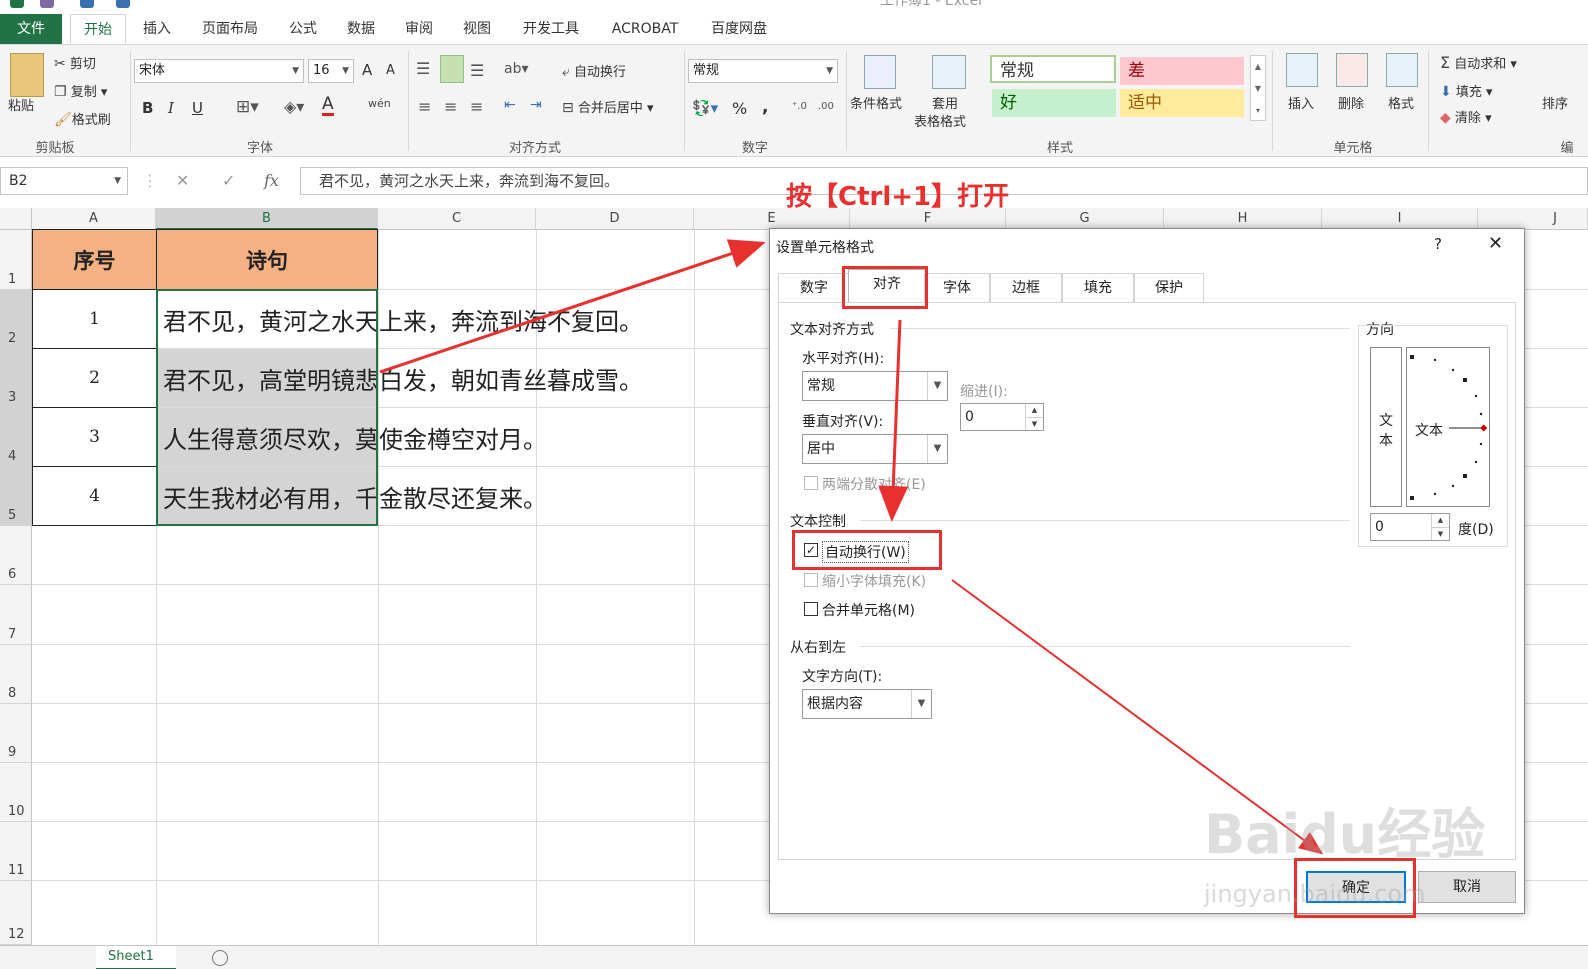  What do you see at coordinates (1053, 69) in the screenshot?
I see `style-normal: 常规` at bounding box center [1053, 69].